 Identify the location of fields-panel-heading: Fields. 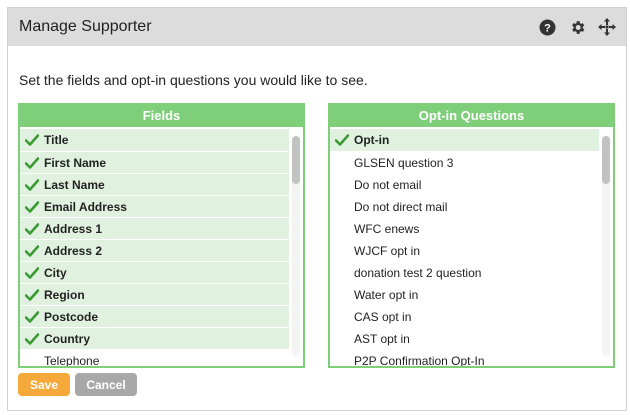
(161, 115).